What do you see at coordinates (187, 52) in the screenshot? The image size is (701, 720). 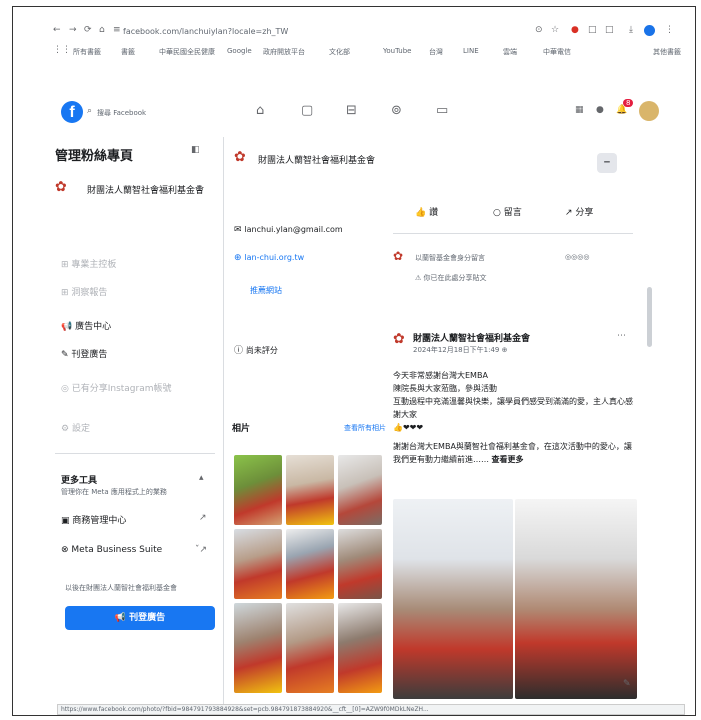 I see `bookmark-item: 中華民國全民健康` at bounding box center [187, 52].